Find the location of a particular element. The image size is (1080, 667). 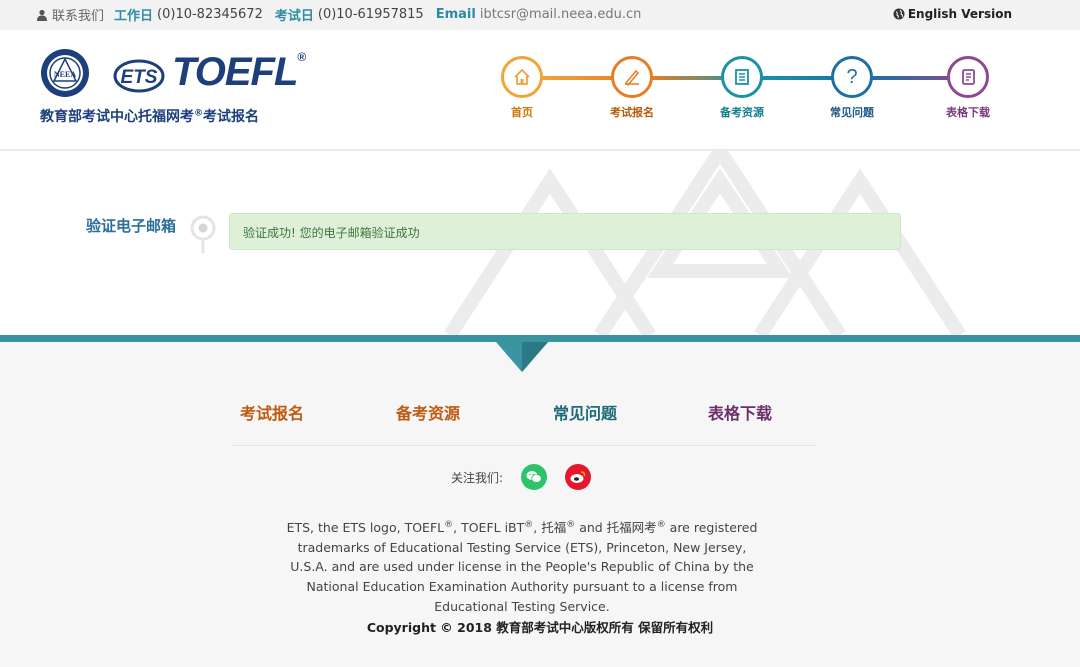

nav-resources: 备考资源 is located at coordinates (742, 88).